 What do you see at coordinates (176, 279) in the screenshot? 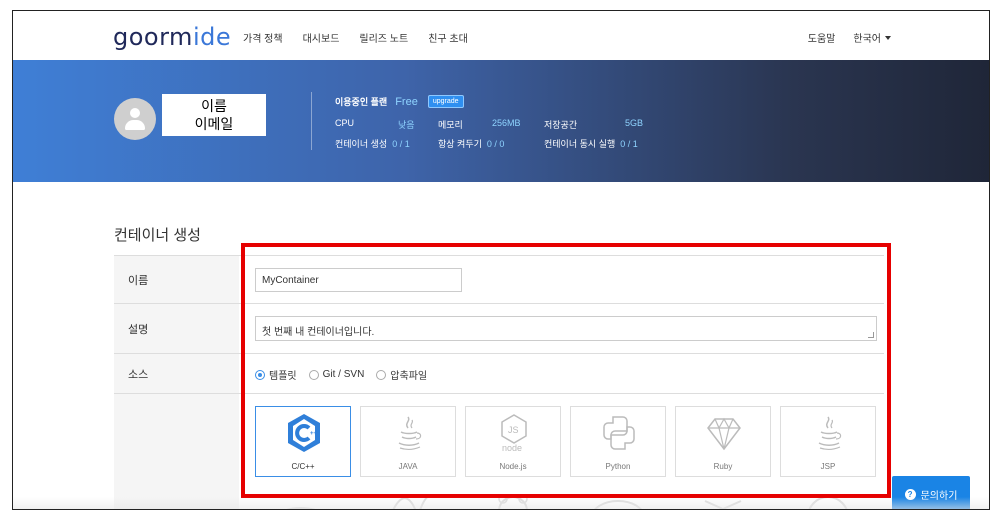
I see `name-label: 이름` at bounding box center [176, 279].